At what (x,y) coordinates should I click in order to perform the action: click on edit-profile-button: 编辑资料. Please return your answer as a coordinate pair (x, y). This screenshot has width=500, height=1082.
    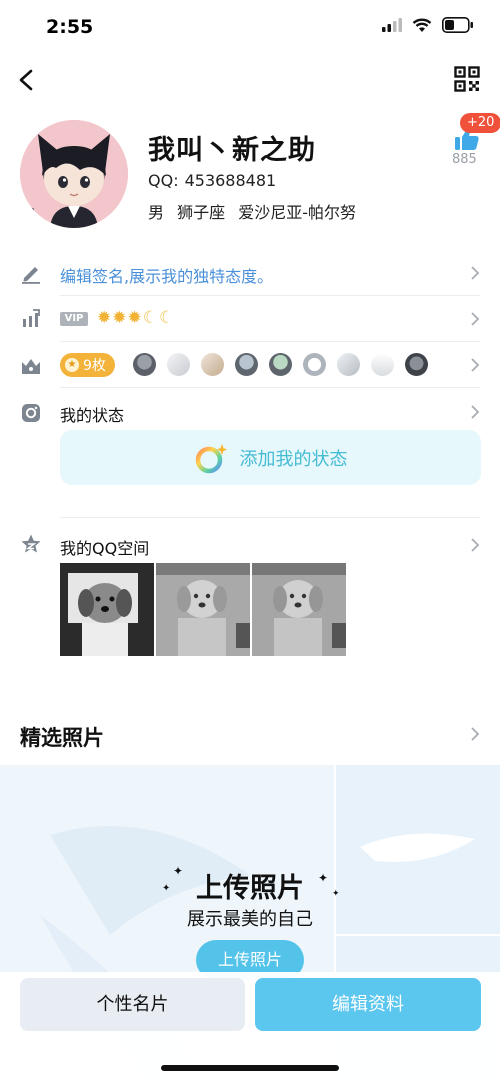
    Looking at the image, I should click on (368, 1004).